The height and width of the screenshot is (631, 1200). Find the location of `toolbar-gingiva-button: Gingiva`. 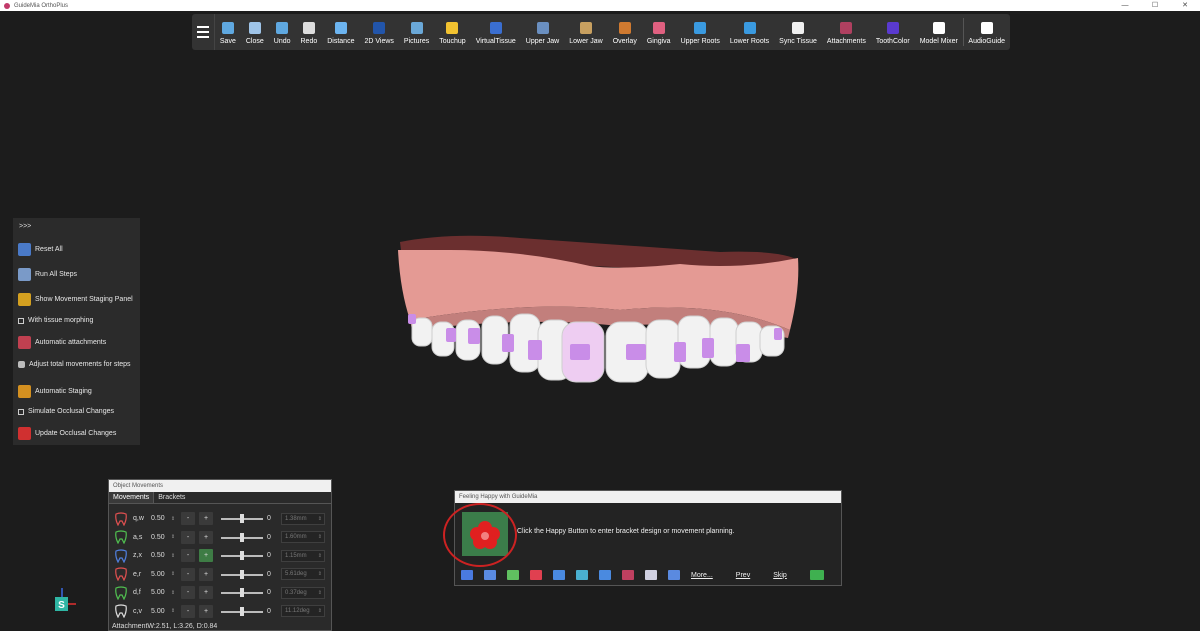

toolbar-gingiva-button: Gingiva is located at coordinates (659, 32).